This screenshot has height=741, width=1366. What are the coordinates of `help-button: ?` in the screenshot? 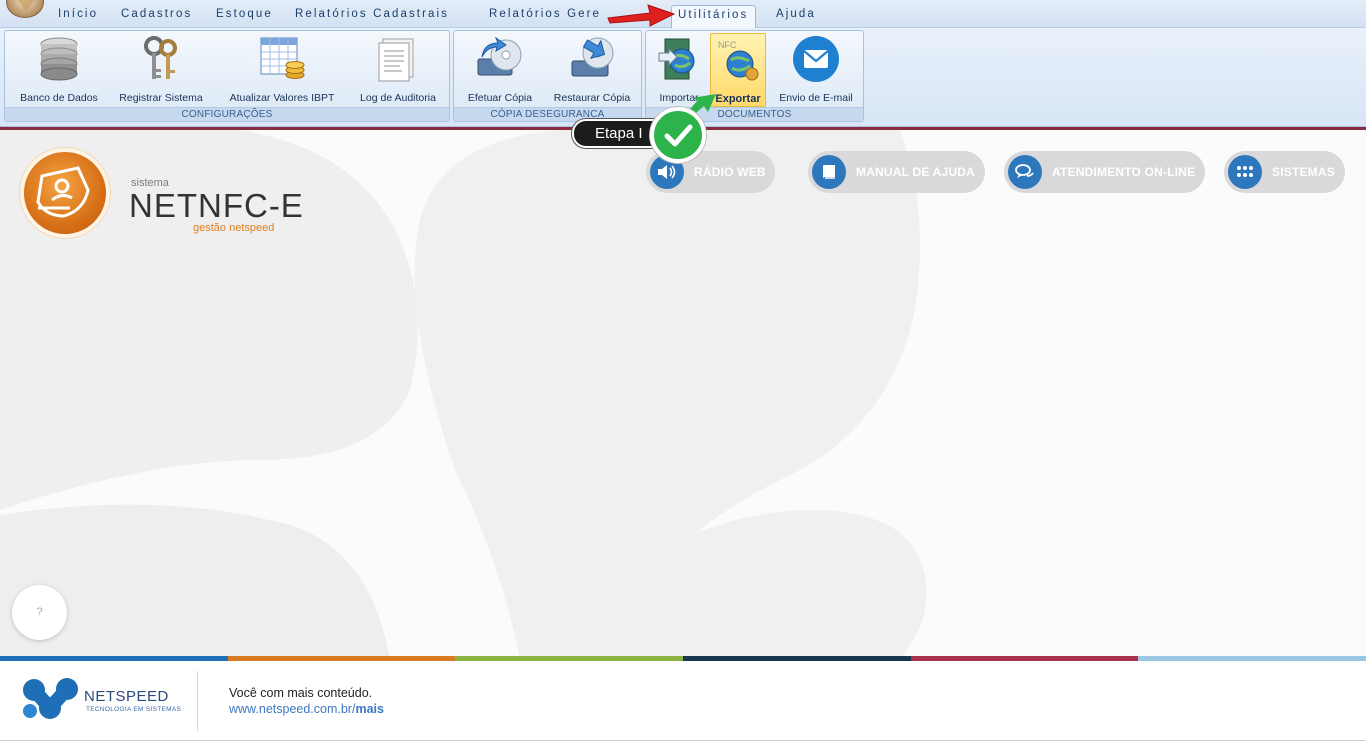 It's located at (39, 612).